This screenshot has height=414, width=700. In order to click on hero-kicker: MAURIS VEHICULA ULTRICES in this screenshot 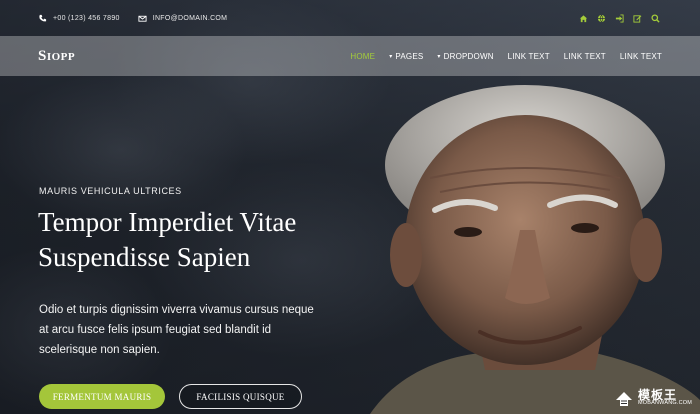, I will do `click(110, 191)`.